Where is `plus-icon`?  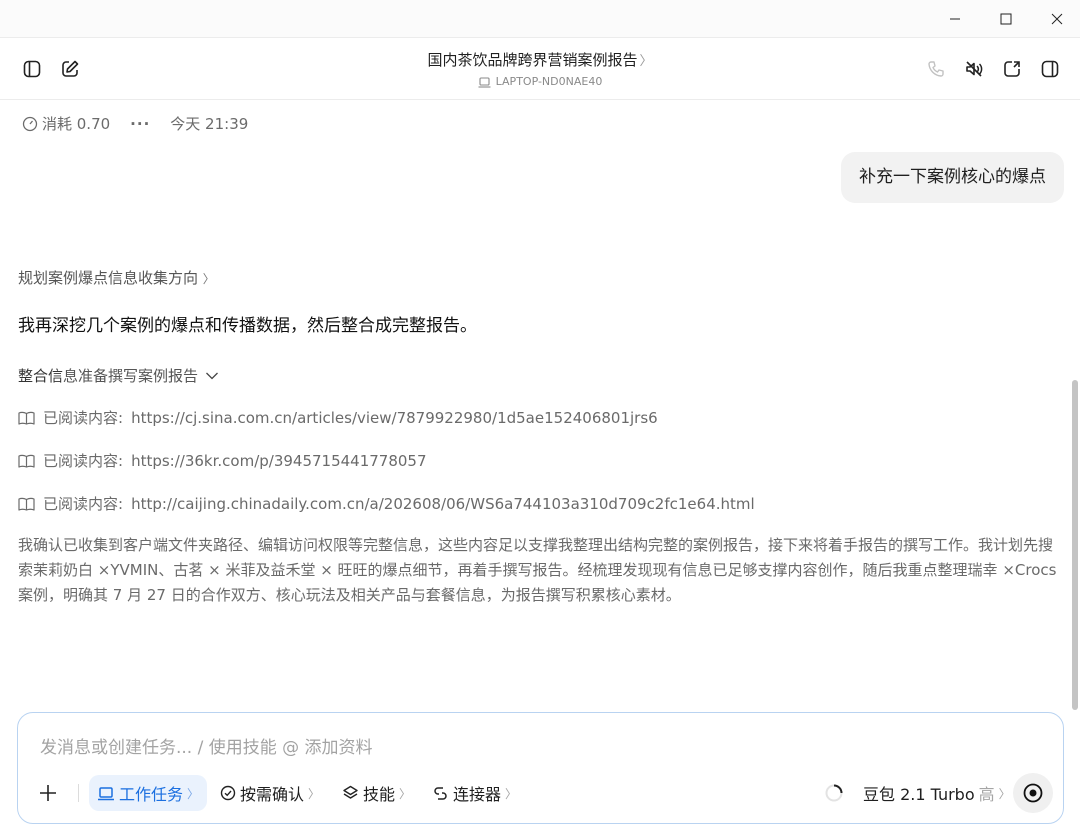
plus-icon is located at coordinates (48, 793).